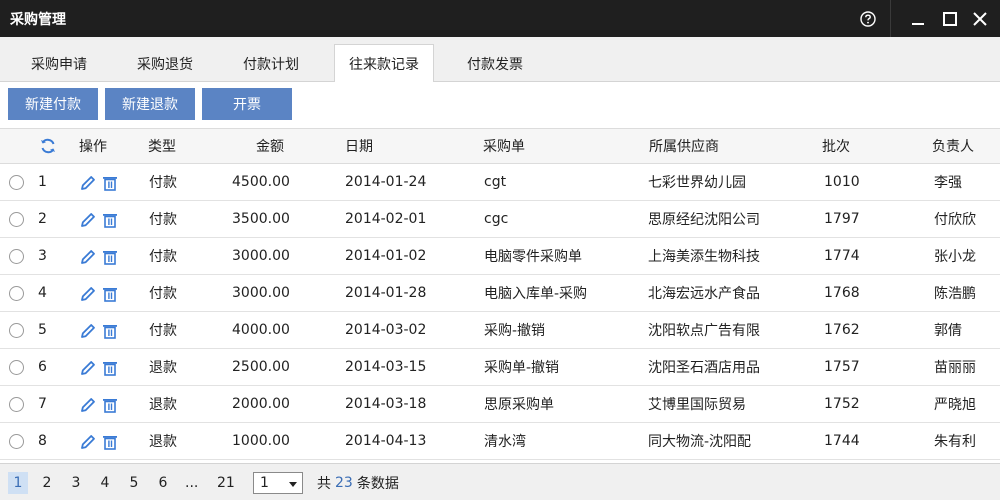 Image resolution: width=1000 pixels, height=500 pixels. I want to click on window-titlebar: 采购管理, so click(500, 18).